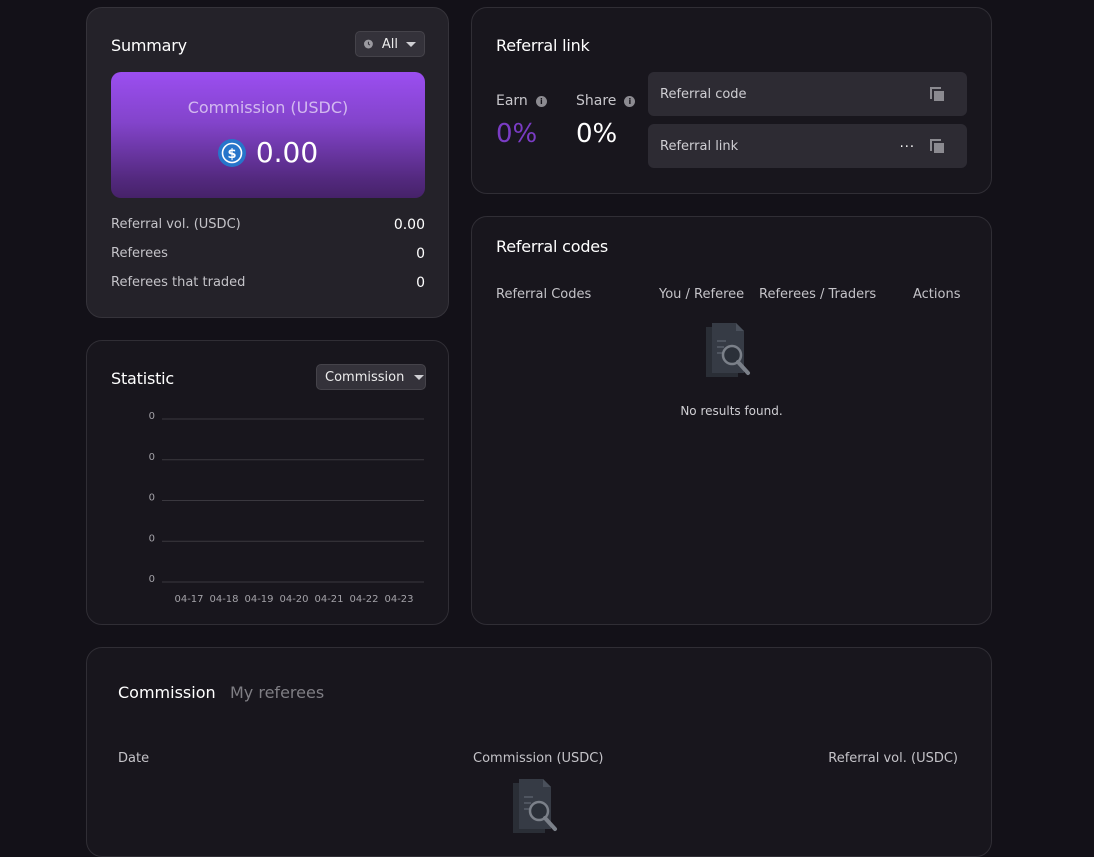 The width and height of the screenshot is (1094, 857). I want to click on referral-code-field: Referral code, so click(807, 94).